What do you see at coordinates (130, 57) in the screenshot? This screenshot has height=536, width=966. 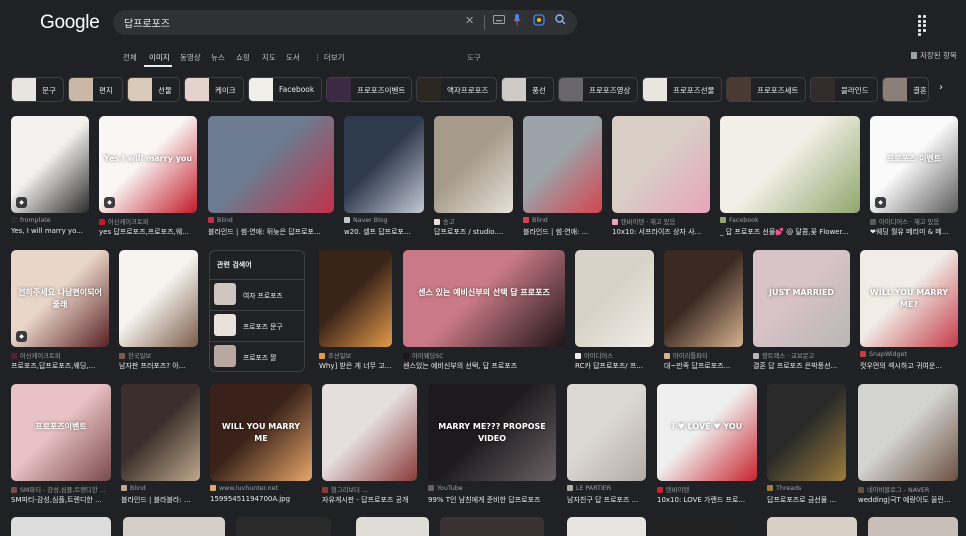 I see `tab-0: 전체` at bounding box center [130, 57].